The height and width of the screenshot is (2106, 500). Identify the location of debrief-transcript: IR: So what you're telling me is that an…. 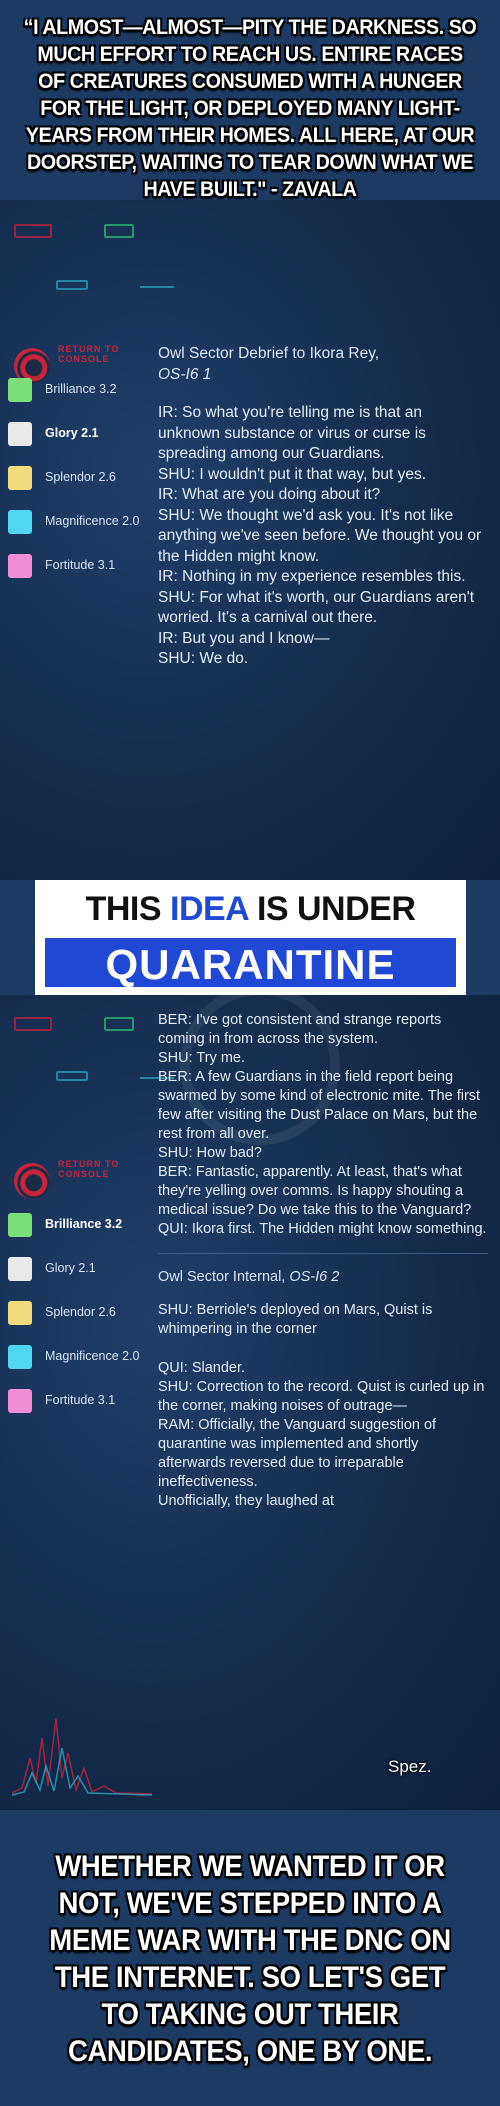
(320, 535).